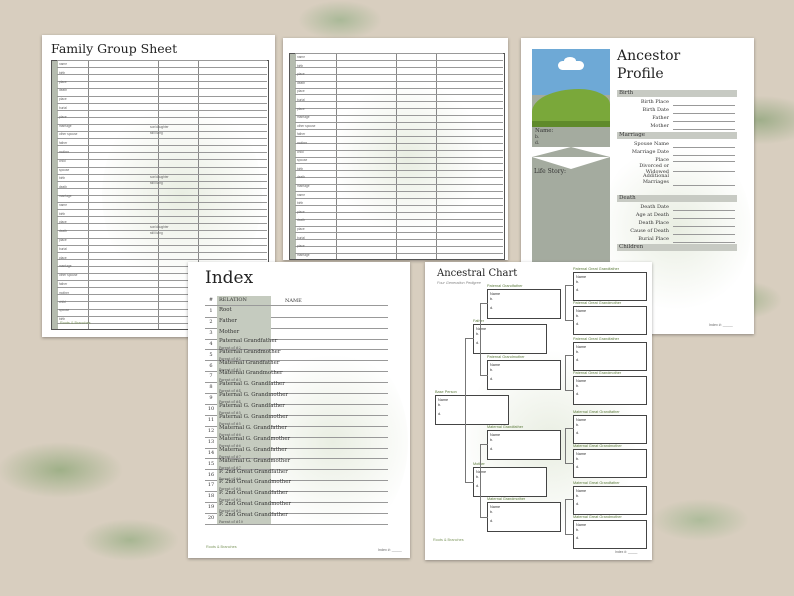 The width and height of the screenshot is (794, 596). Describe the element at coordinates (225, 310) in the screenshot. I see `index-relation: Root` at that location.